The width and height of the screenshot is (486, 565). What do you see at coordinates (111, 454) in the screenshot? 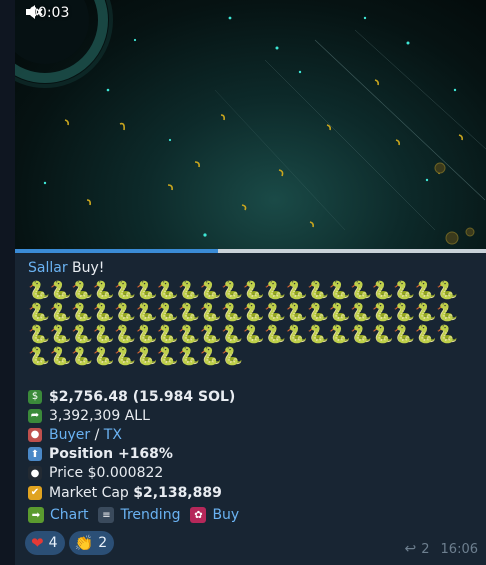
I see `position-value: Position +168%` at bounding box center [111, 454].